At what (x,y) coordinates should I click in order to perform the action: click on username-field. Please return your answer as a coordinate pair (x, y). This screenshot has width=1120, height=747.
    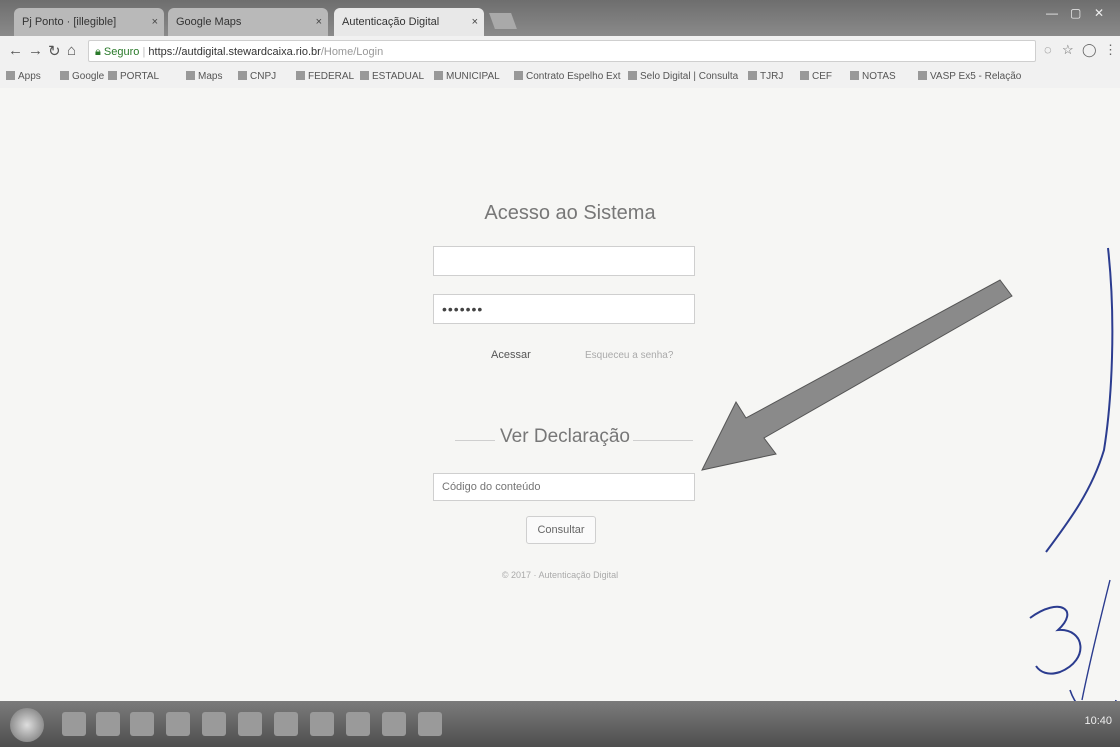
    Looking at the image, I should click on (564, 261).